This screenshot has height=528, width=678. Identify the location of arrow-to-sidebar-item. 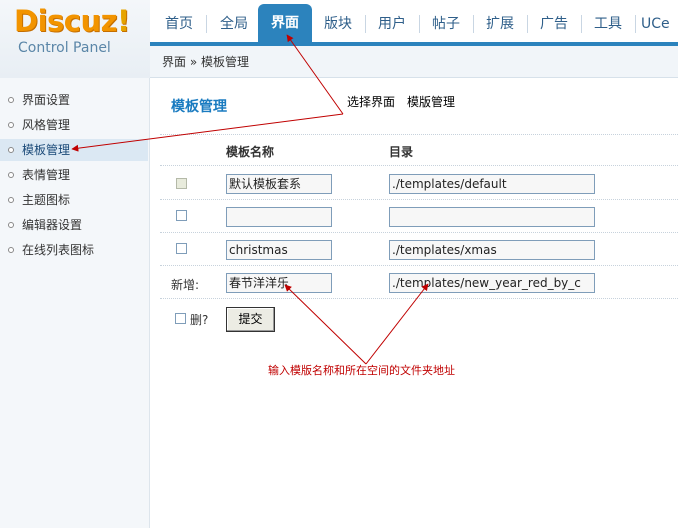
(207, 132).